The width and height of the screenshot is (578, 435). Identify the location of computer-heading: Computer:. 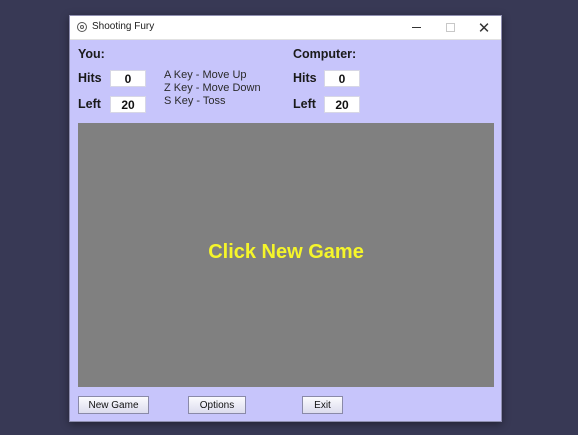
(325, 54).